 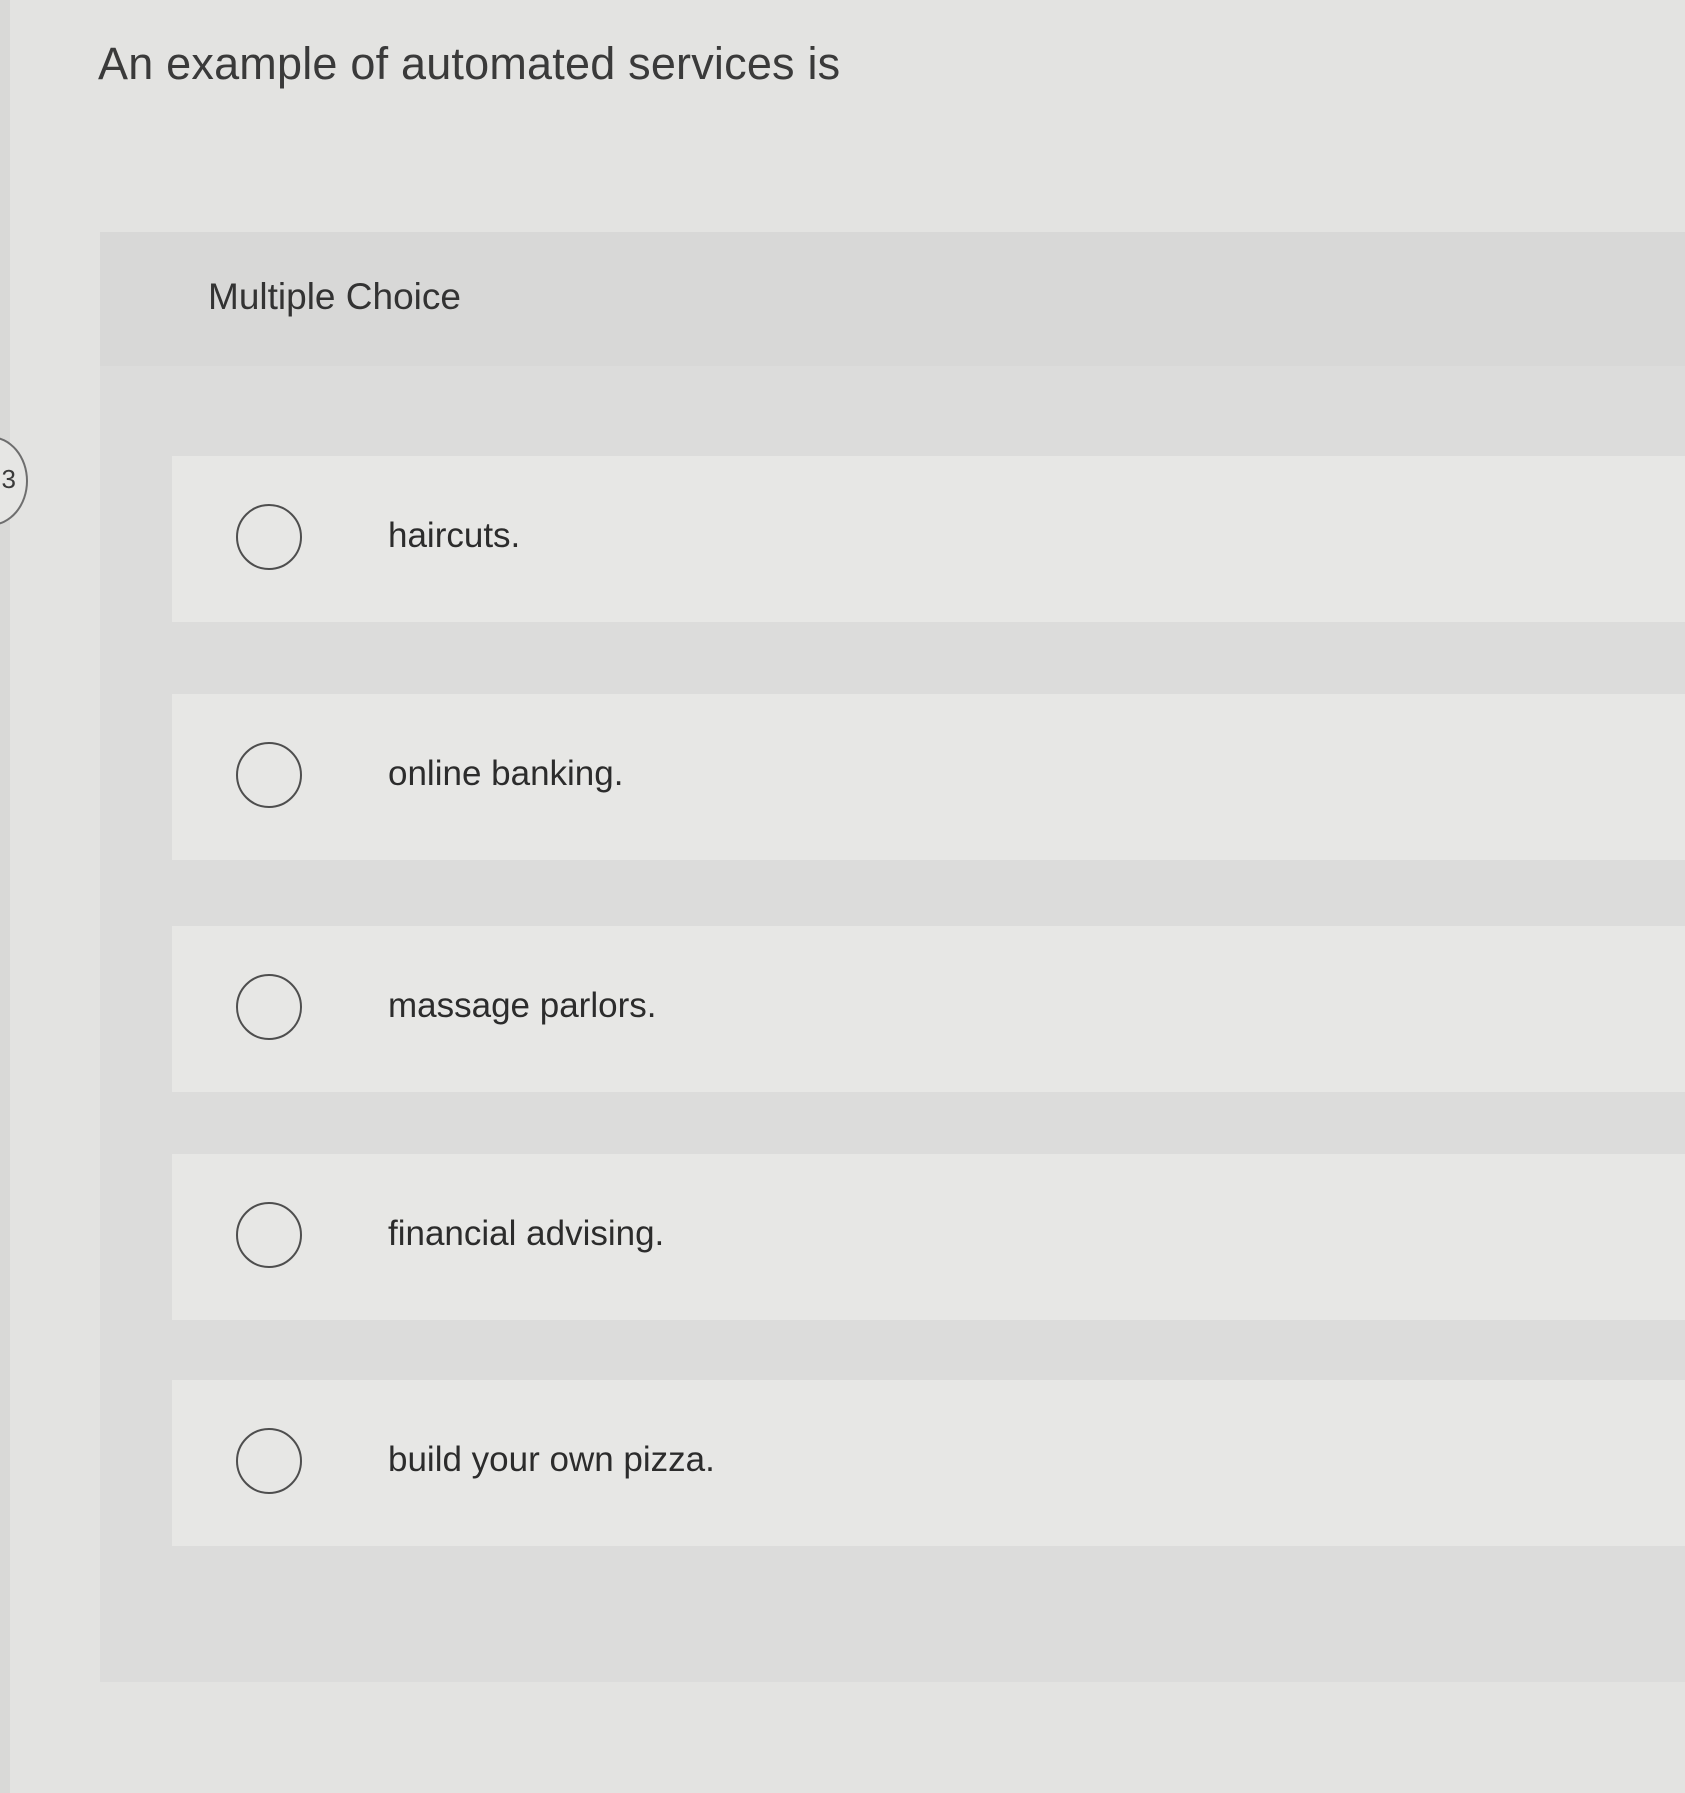 What do you see at coordinates (526, 1233) in the screenshot?
I see `choice-label: financial advising.` at bounding box center [526, 1233].